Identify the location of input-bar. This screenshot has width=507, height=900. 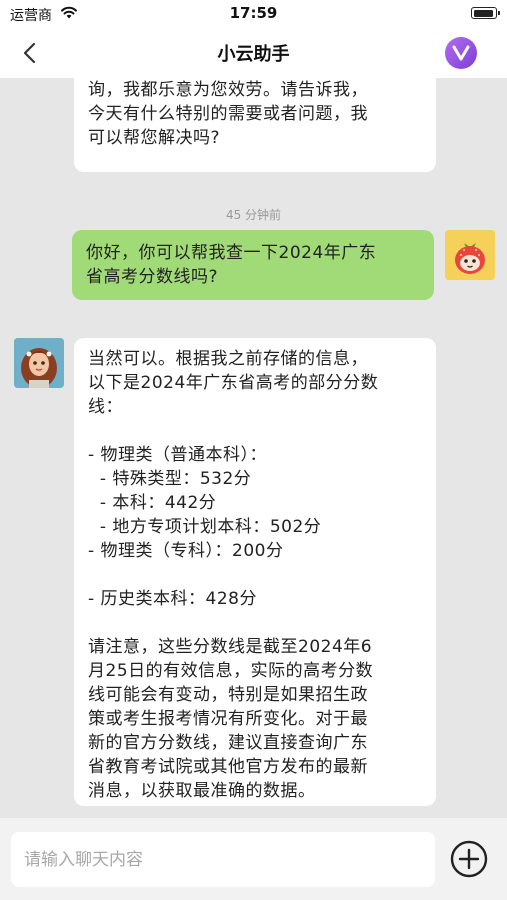
(253, 859).